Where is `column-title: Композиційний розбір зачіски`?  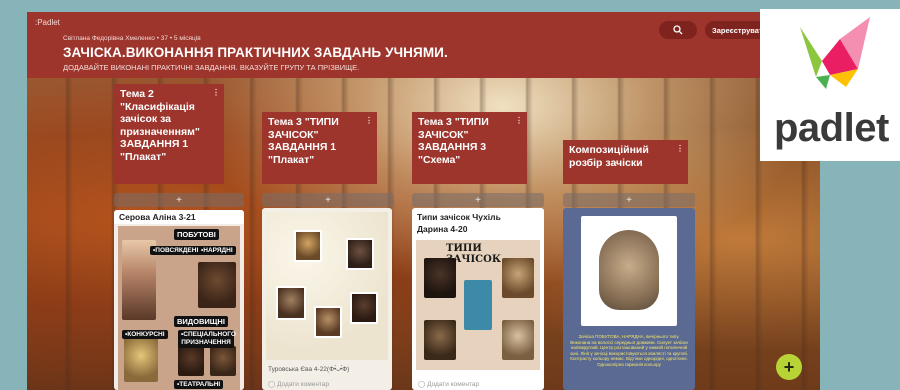
column-title: Композиційний розбір зачіски is located at coordinates (609, 156).